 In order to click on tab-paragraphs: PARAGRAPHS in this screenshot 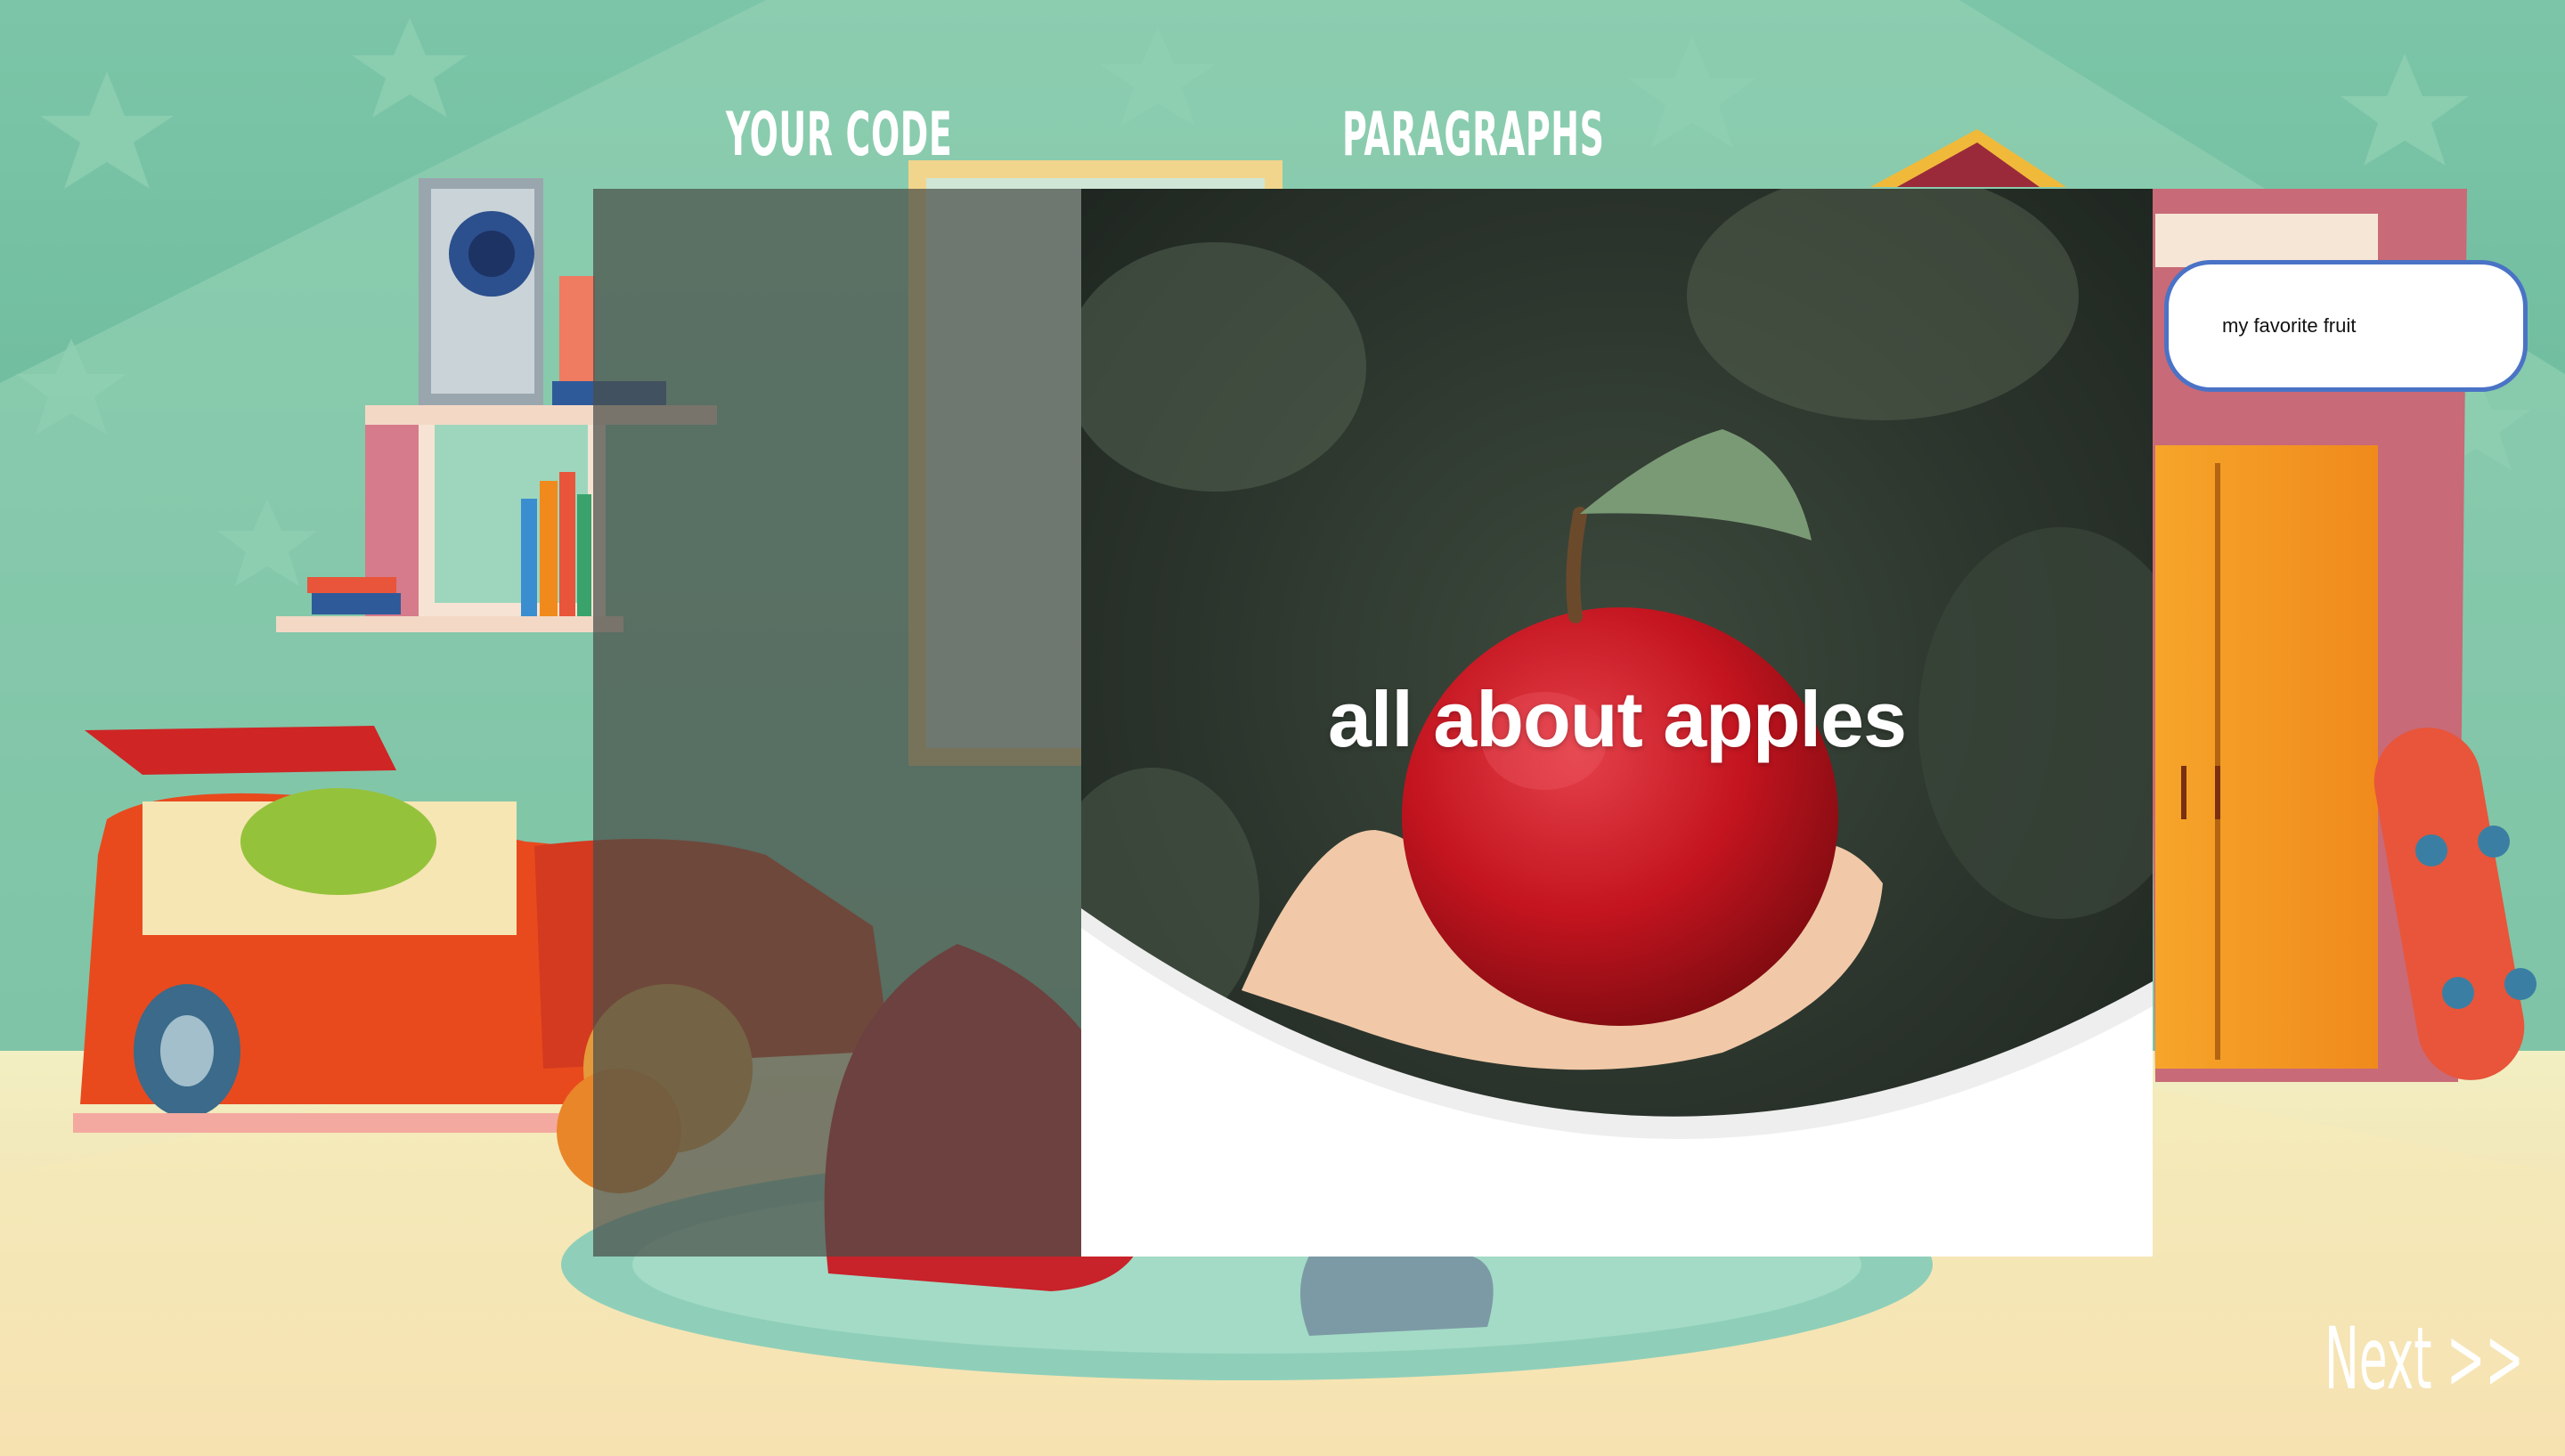, I will do `click(1473, 135)`.